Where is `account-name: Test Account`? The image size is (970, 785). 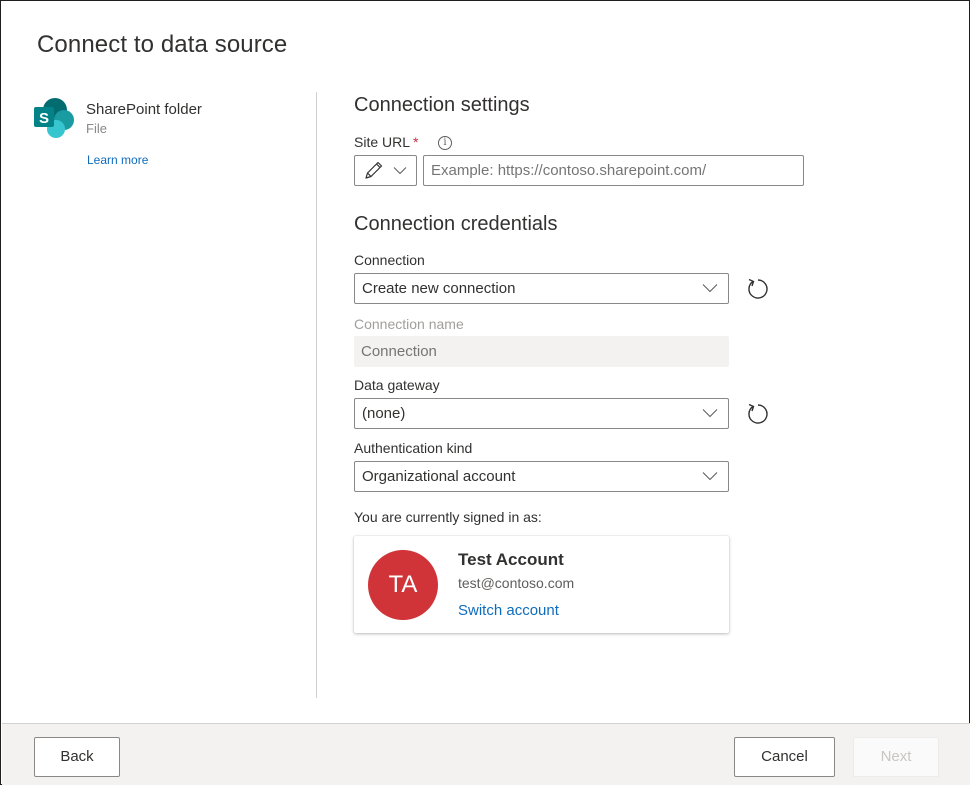
account-name: Test Account is located at coordinates (511, 559).